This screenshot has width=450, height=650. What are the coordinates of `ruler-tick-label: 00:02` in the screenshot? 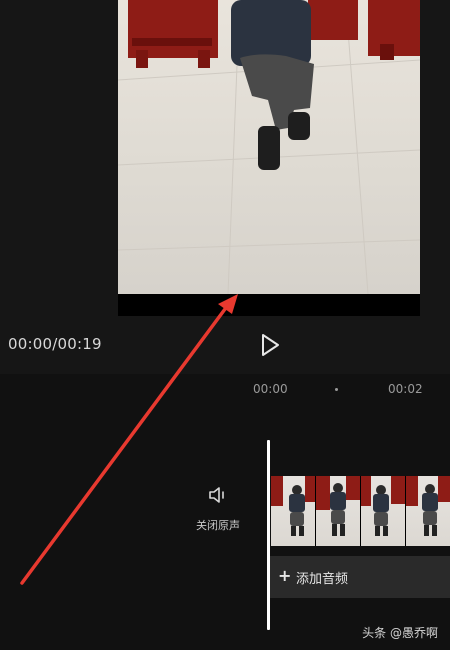 It's located at (405, 389).